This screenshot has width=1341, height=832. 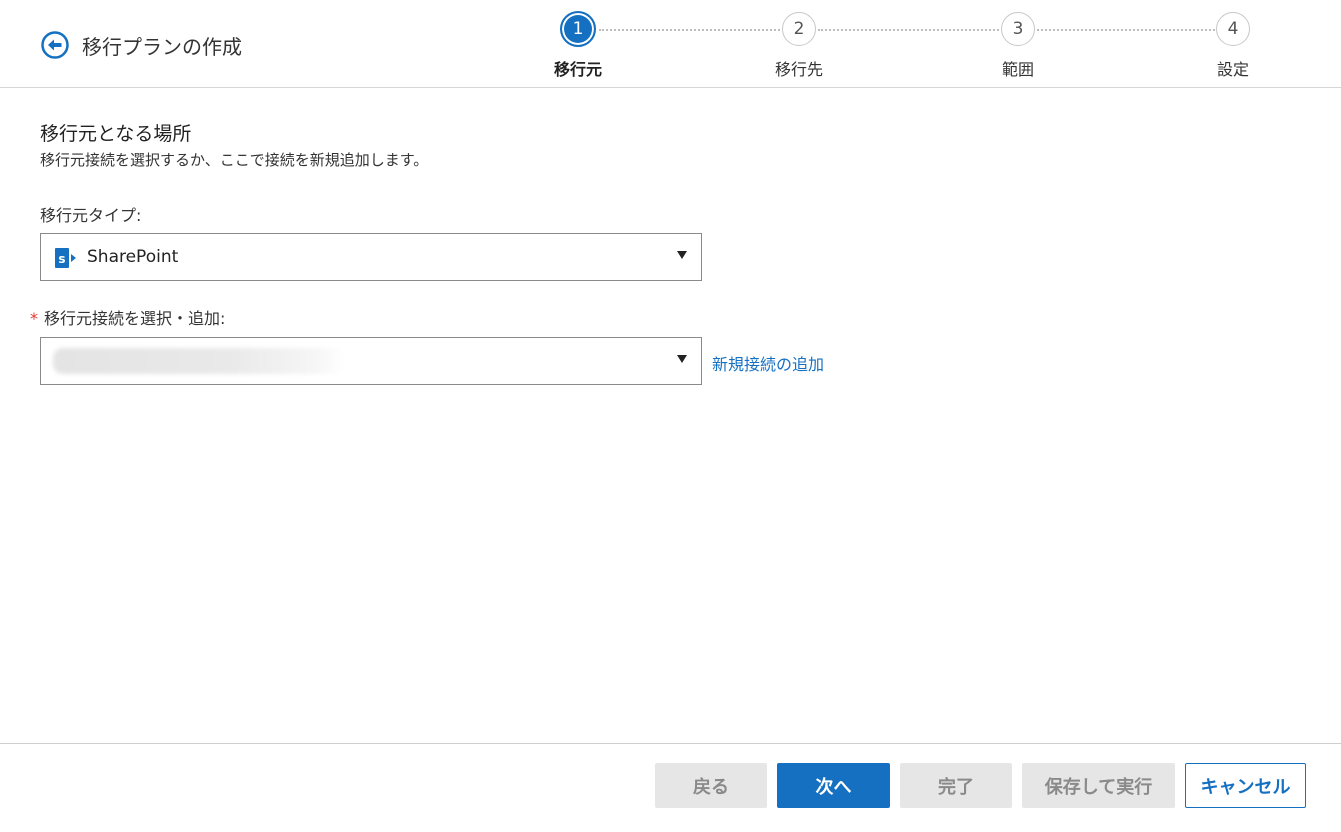 I want to click on step-2-label: 移行先, so click(x=798, y=69).